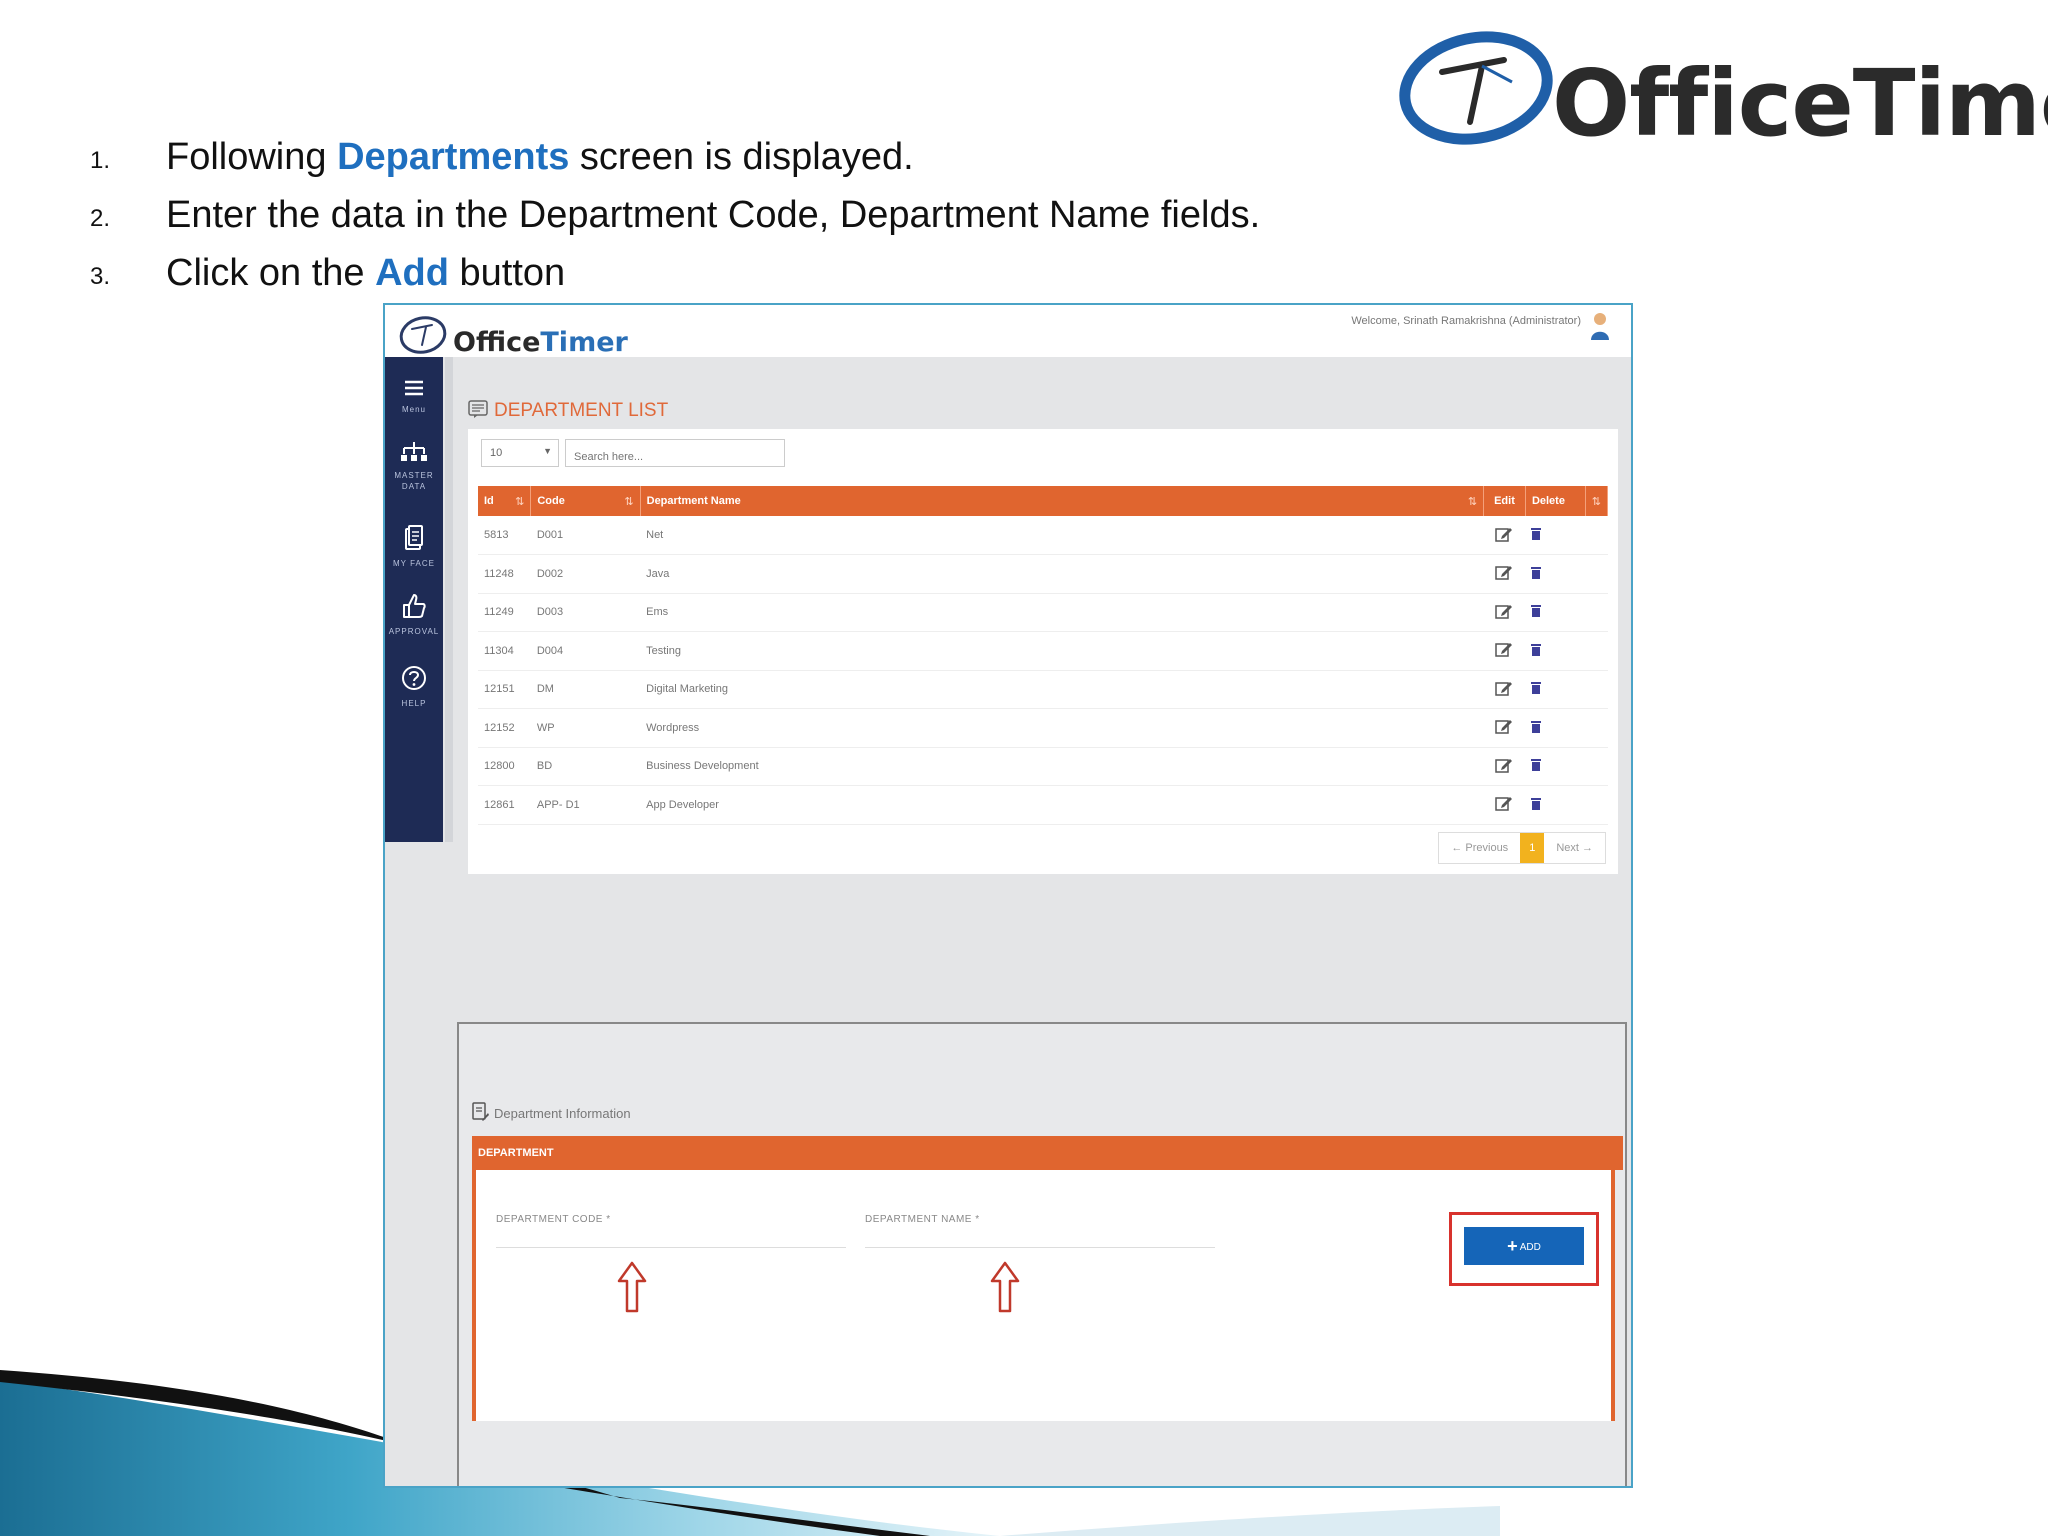 Image resolution: width=2048 pixels, height=1536 pixels. Describe the element at coordinates (414, 547) in the screenshot. I see `nav-my-face: MY FACE` at that location.